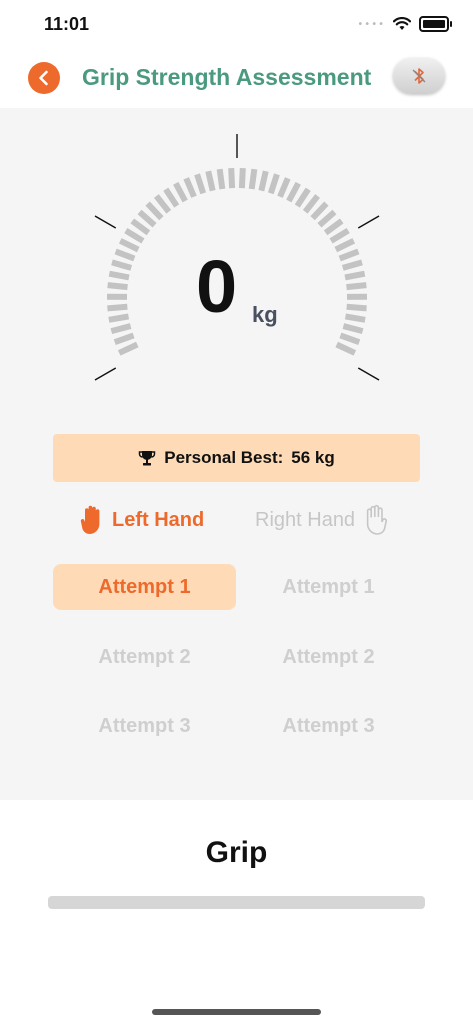 The image size is (473, 1024). I want to click on bluetooth-icon, so click(419, 76).